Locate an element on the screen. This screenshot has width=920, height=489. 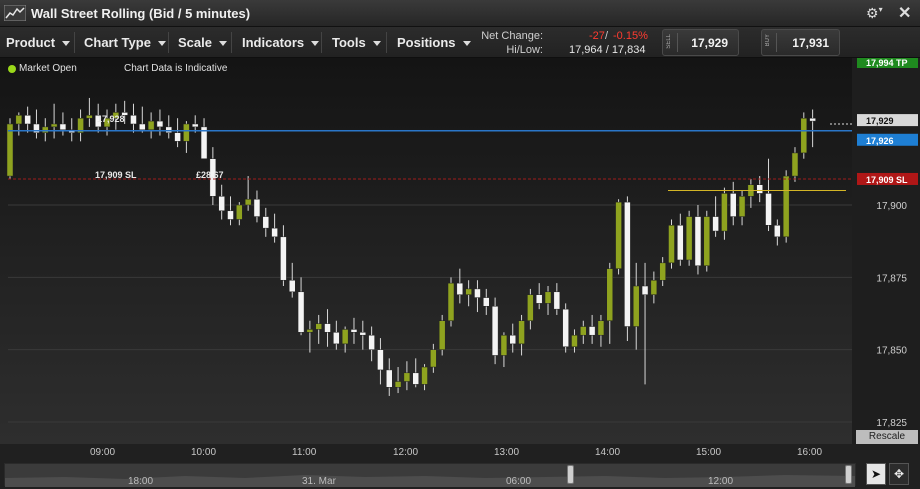
rescale-button: Rescale is located at coordinates (887, 437).